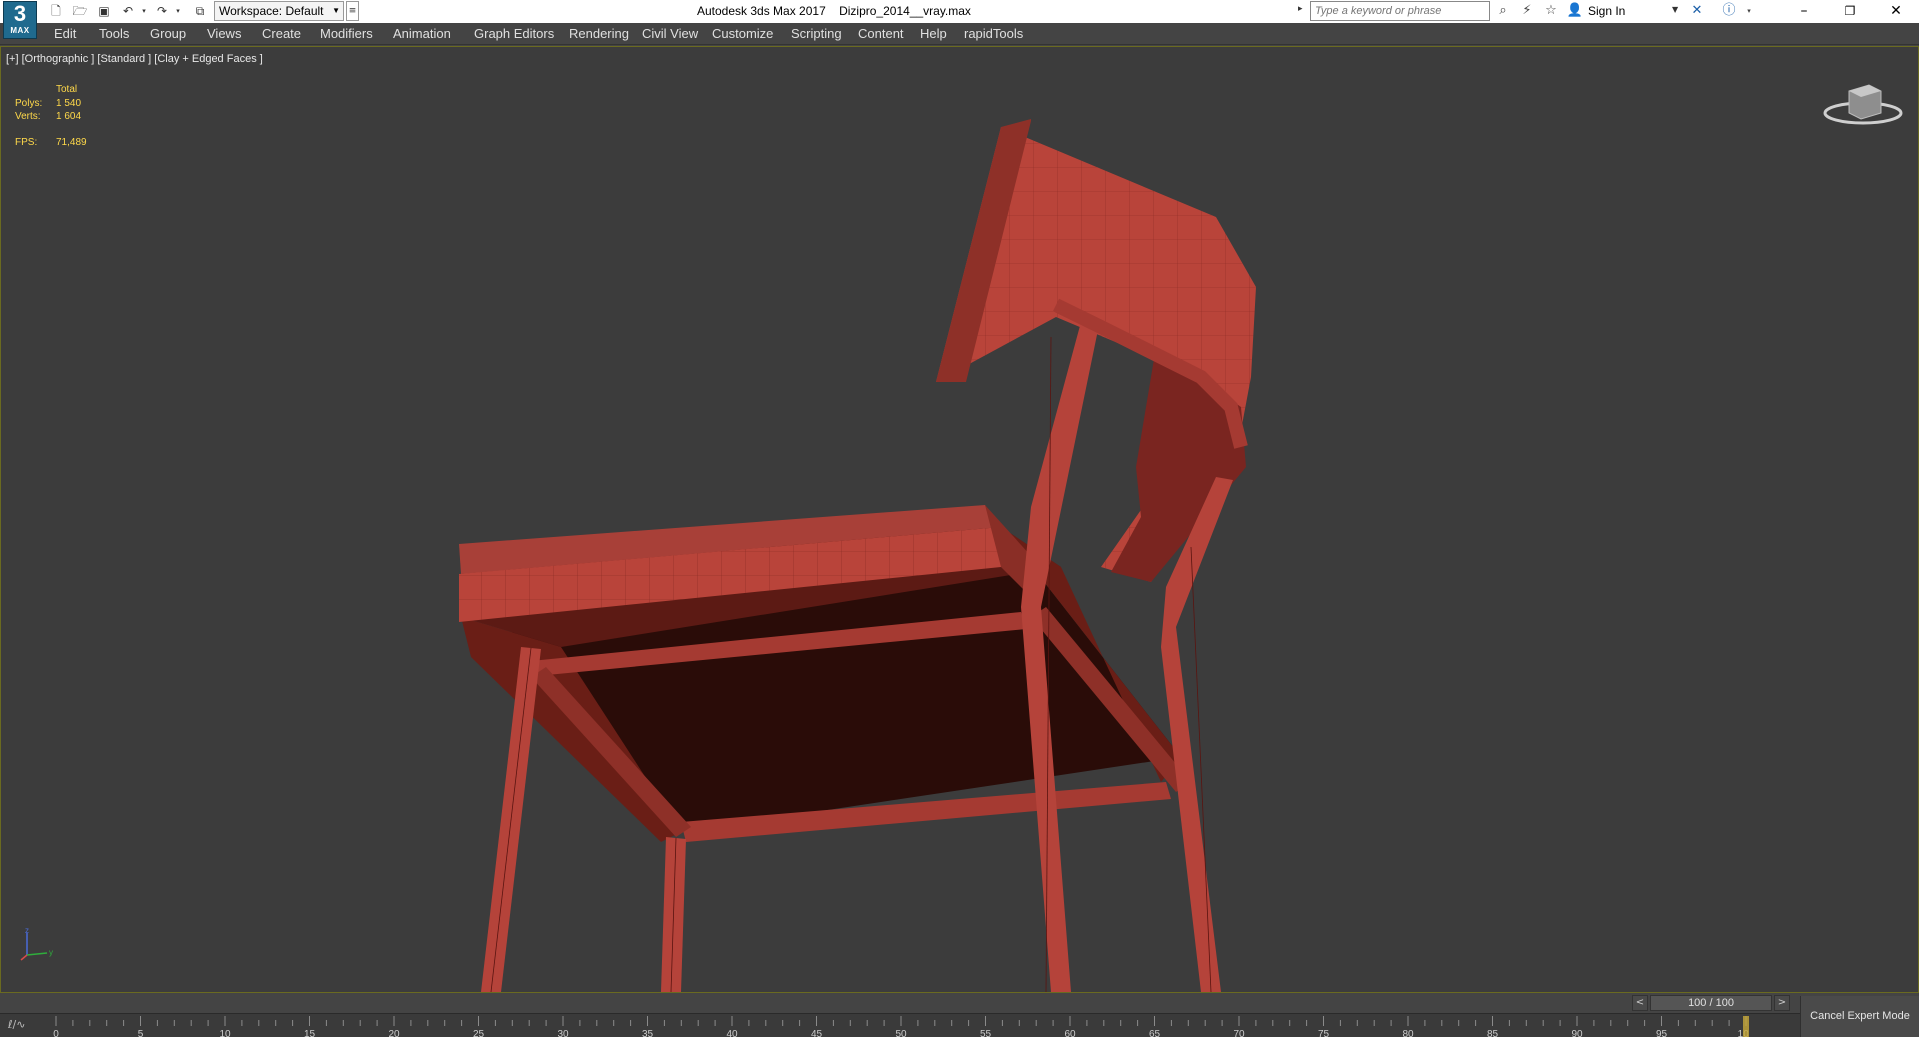  What do you see at coordinates (144, 11) in the screenshot?
I see `undo-dropdown-icon: ▾` at bounding box center [144, 11].